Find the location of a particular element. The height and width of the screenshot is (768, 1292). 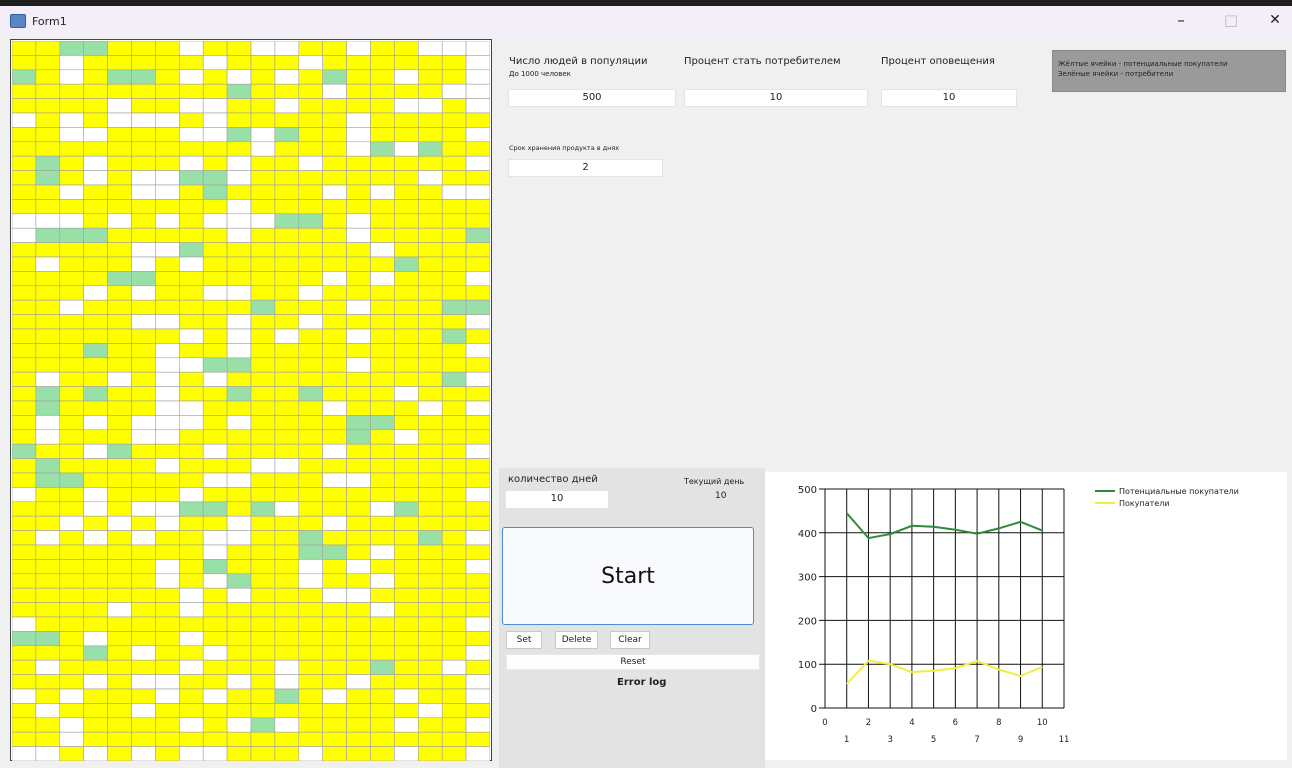

clear-button: Clear is located at coordinates (630, 640).